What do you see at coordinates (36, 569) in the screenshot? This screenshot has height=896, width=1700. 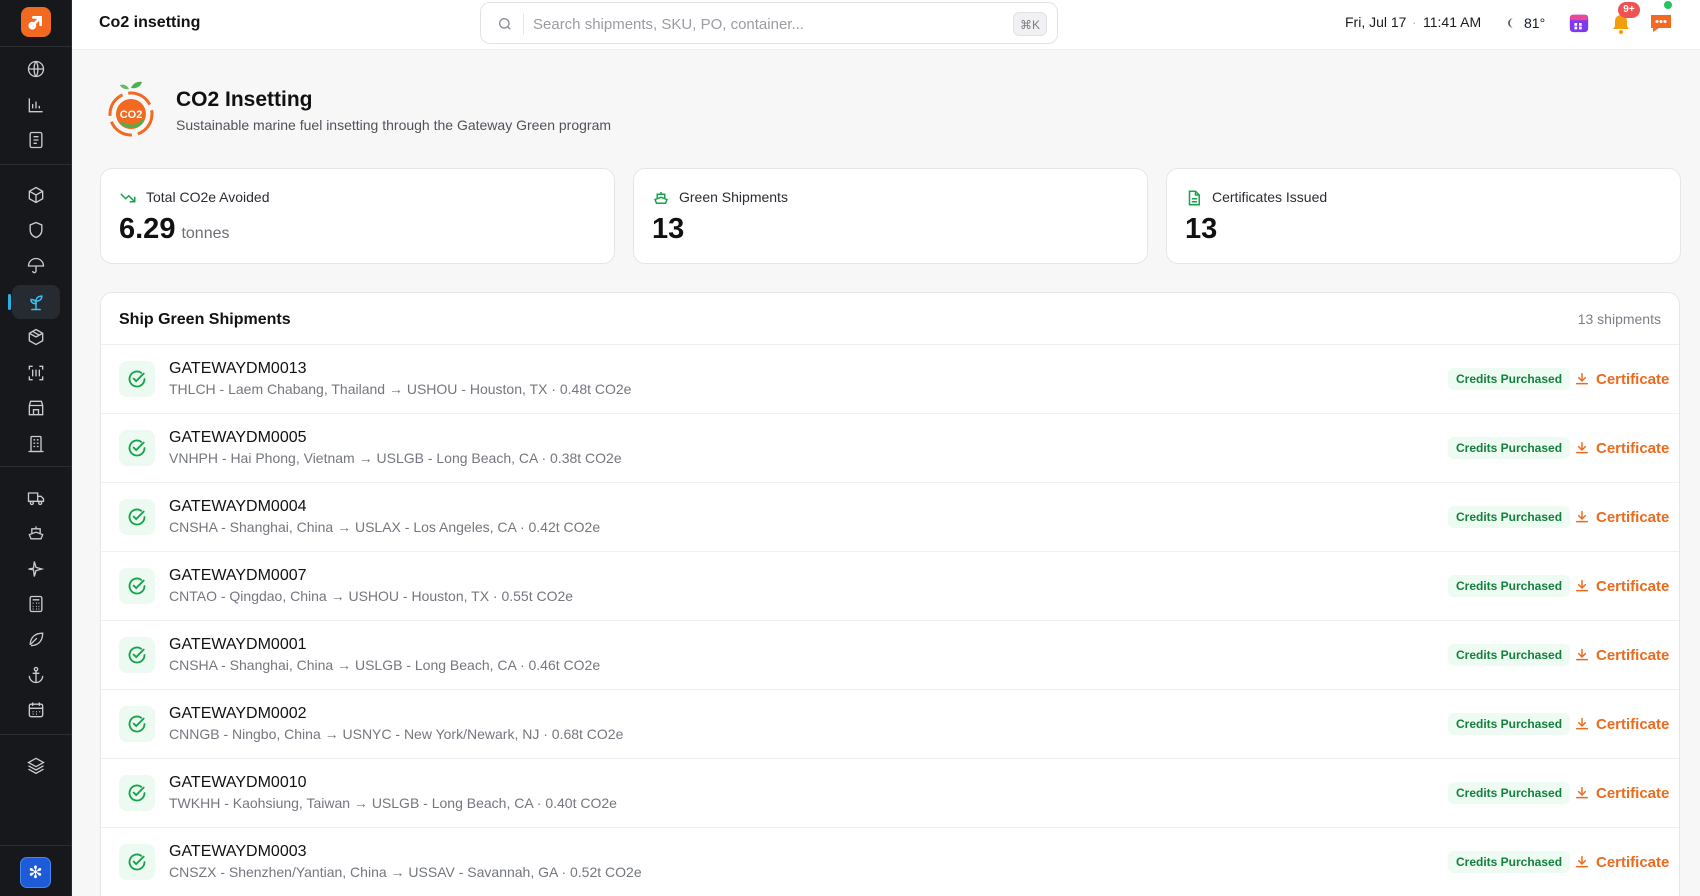 I see `plane-icon` at bounding box center [36, 569].